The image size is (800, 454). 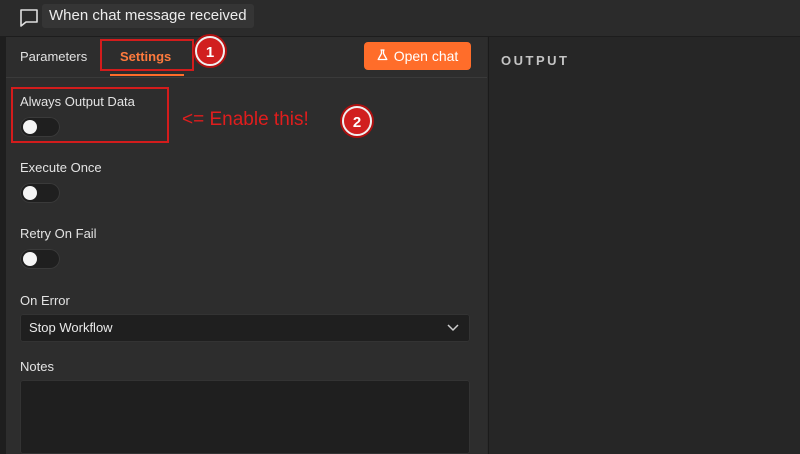 What do you see at coordinates (29, 18) in the screenshot?
I see `chat-bubble-icon` at bounding box center [29, 18].